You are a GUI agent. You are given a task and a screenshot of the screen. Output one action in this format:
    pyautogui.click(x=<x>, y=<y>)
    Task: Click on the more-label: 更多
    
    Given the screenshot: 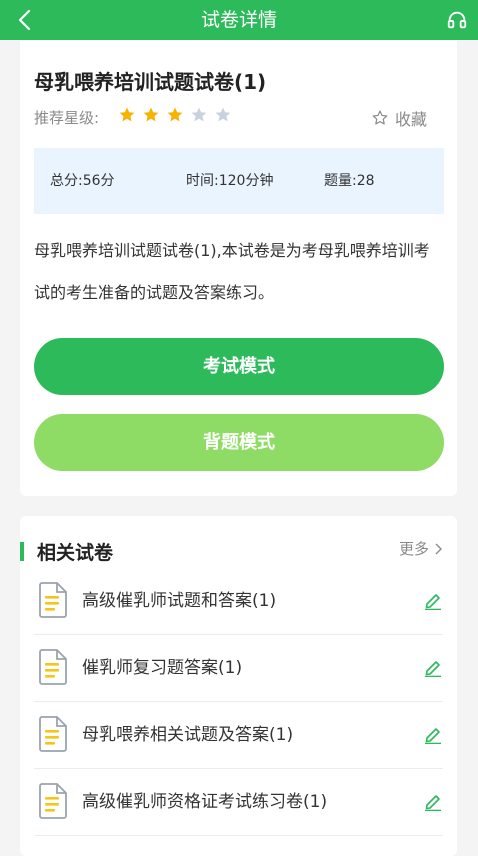 What is the action you would take?
    pyautogui.click(x=413, y=549)
    